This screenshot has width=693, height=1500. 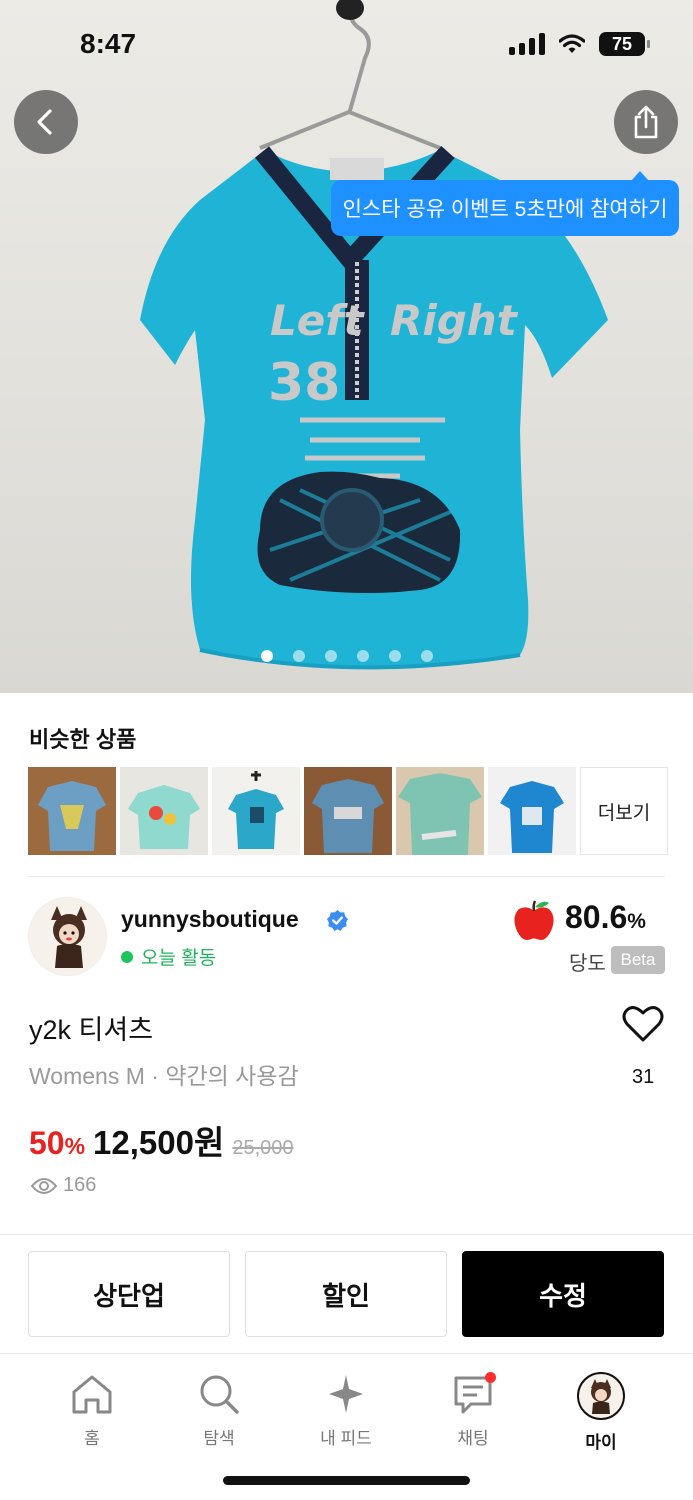 What do you see at coordinates (346, 1294) in the screenshot?
I see `discount-button: 할인` at bounding box center [346, 1294].